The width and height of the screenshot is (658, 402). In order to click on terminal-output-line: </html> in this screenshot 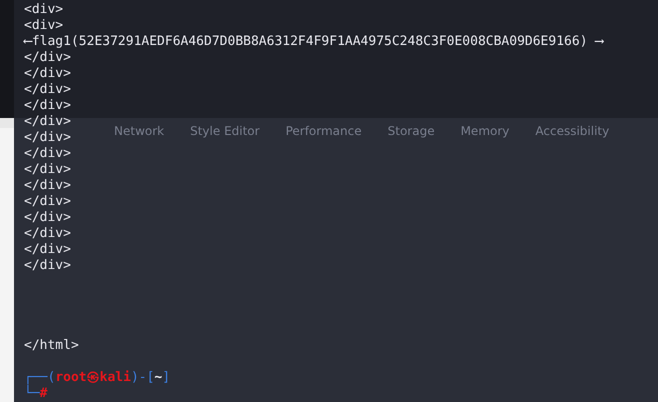, I will do `click(51, 346)`.